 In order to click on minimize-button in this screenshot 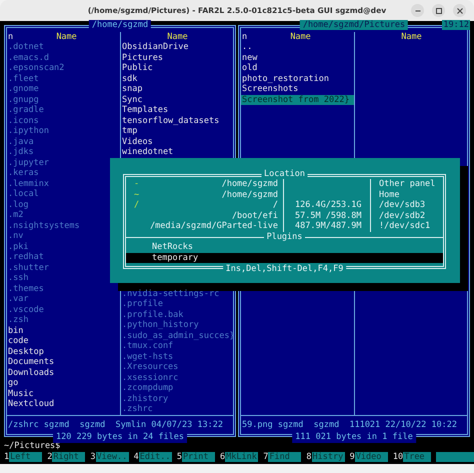, I will do `click(417, 10)`.